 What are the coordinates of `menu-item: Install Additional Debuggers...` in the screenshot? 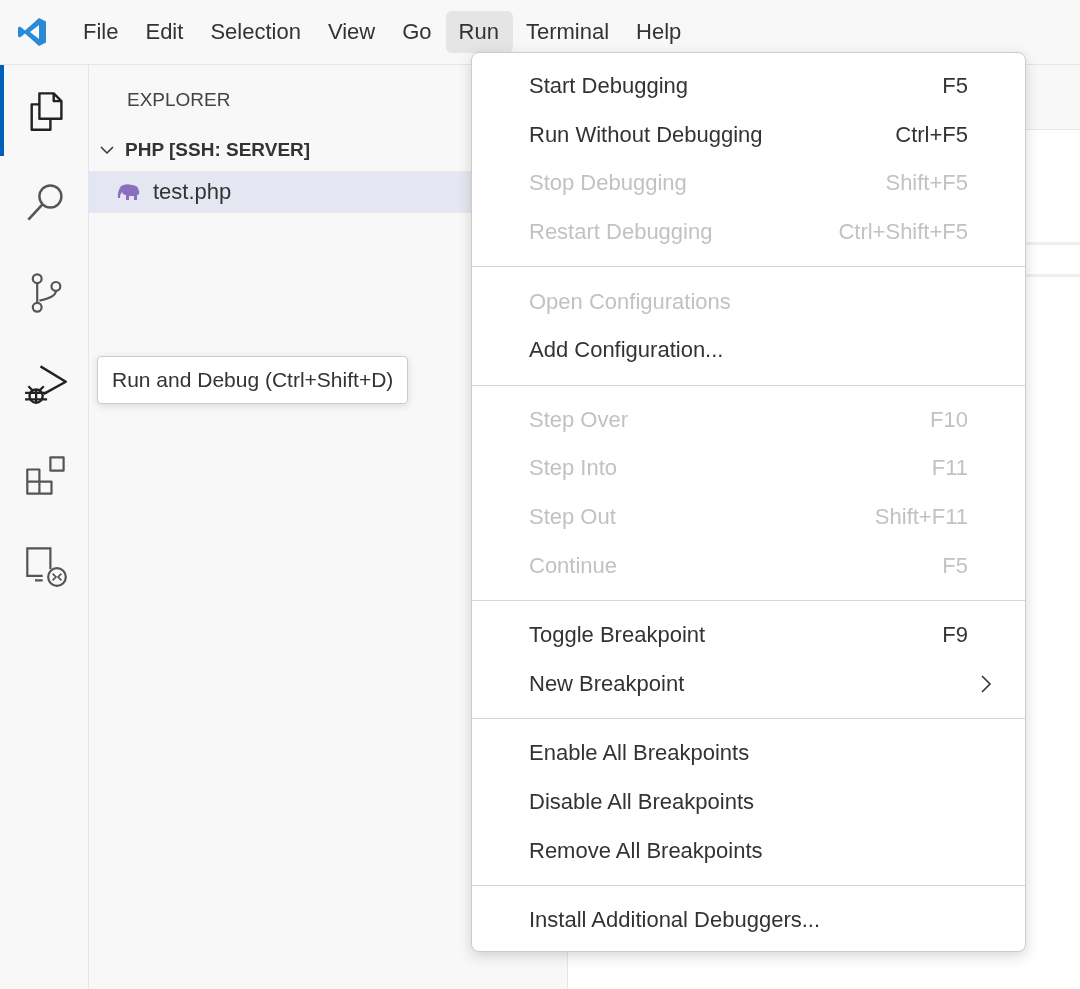 It's located at (748, 920).